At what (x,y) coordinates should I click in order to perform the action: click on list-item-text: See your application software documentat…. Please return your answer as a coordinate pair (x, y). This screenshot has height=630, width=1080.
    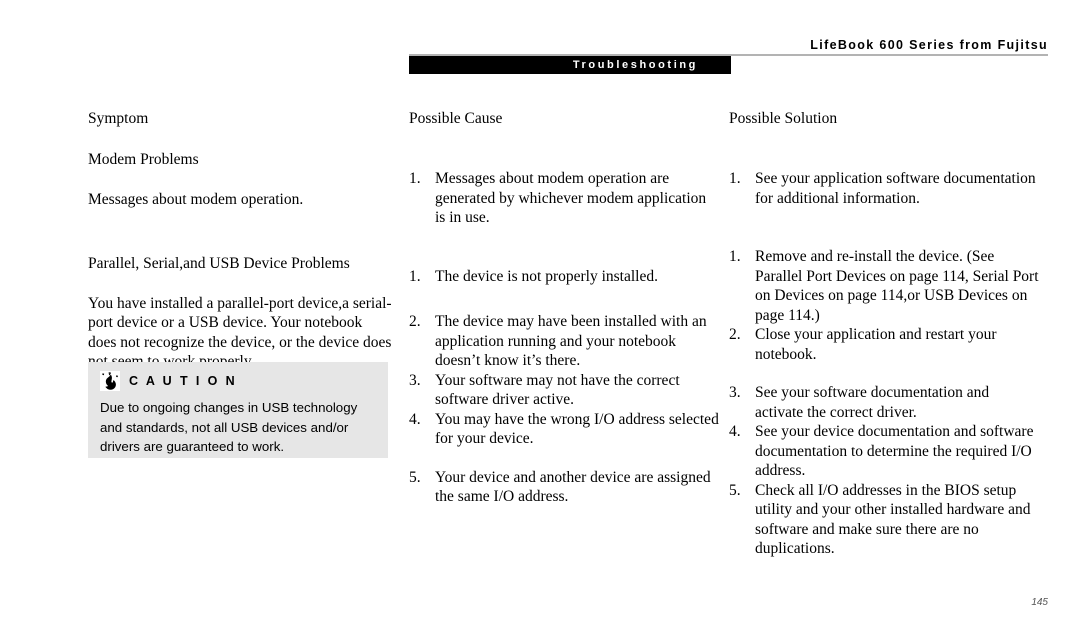
    Looking at the image, I should click on (895, 188).